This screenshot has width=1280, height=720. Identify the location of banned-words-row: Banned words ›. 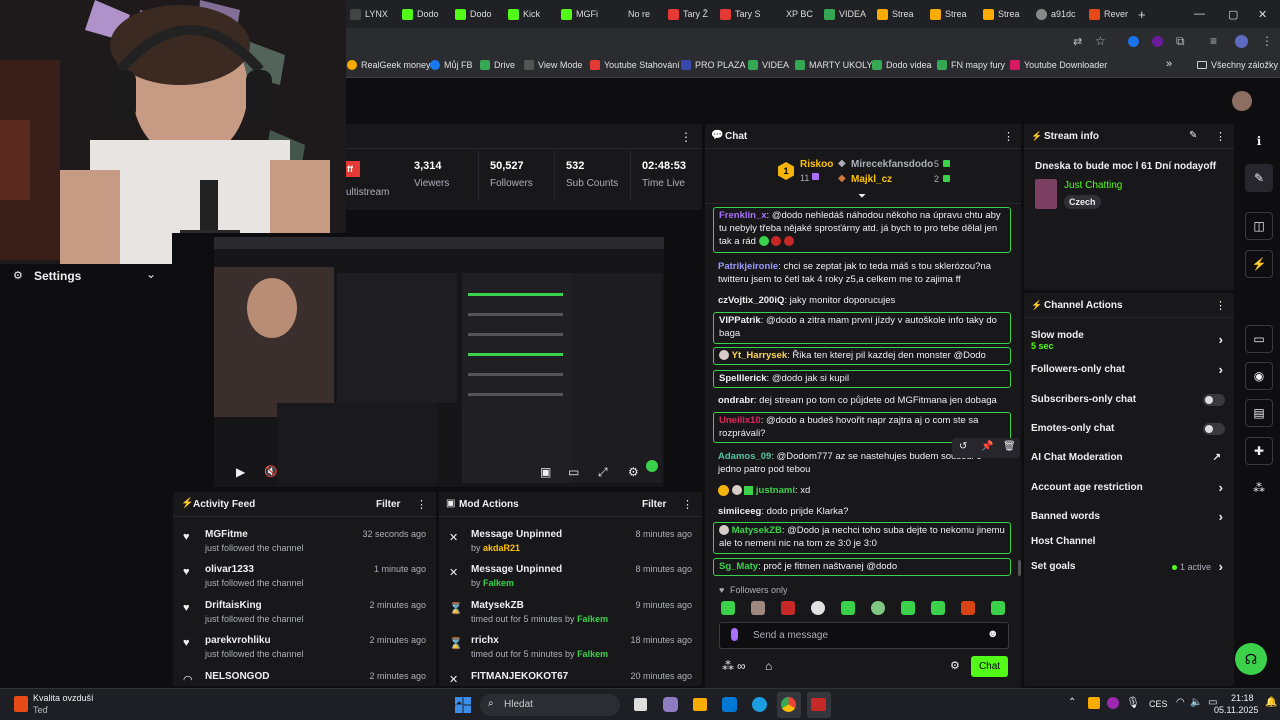
(1128, 516).